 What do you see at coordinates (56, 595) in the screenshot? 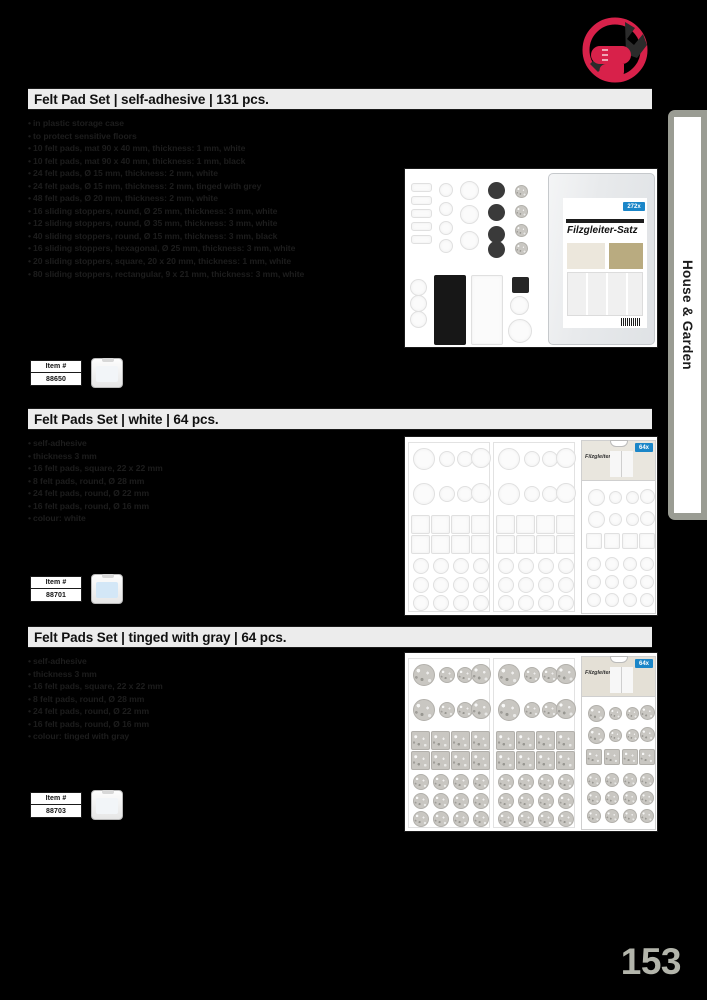
I see `item-number: 88701` at bounding box center [56, 595].